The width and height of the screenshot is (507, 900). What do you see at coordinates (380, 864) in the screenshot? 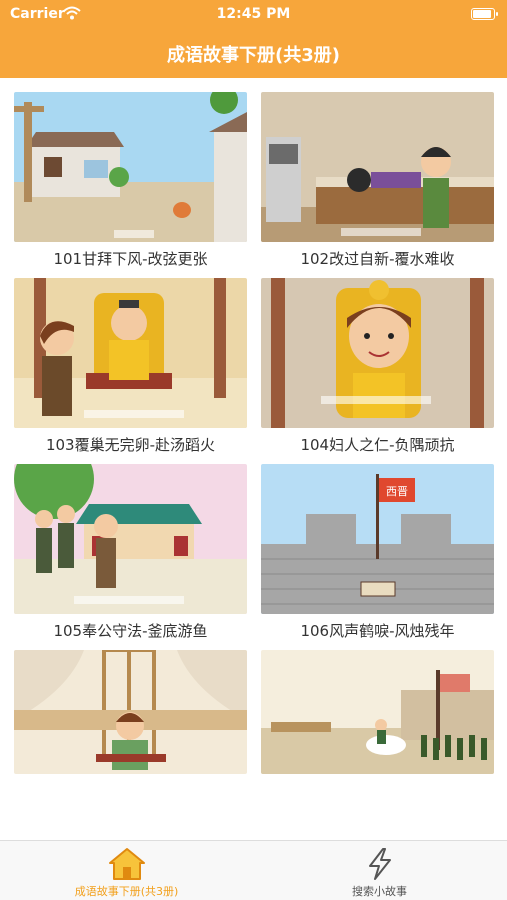
I see `lightning-icon` at bounding box center [380, 864].